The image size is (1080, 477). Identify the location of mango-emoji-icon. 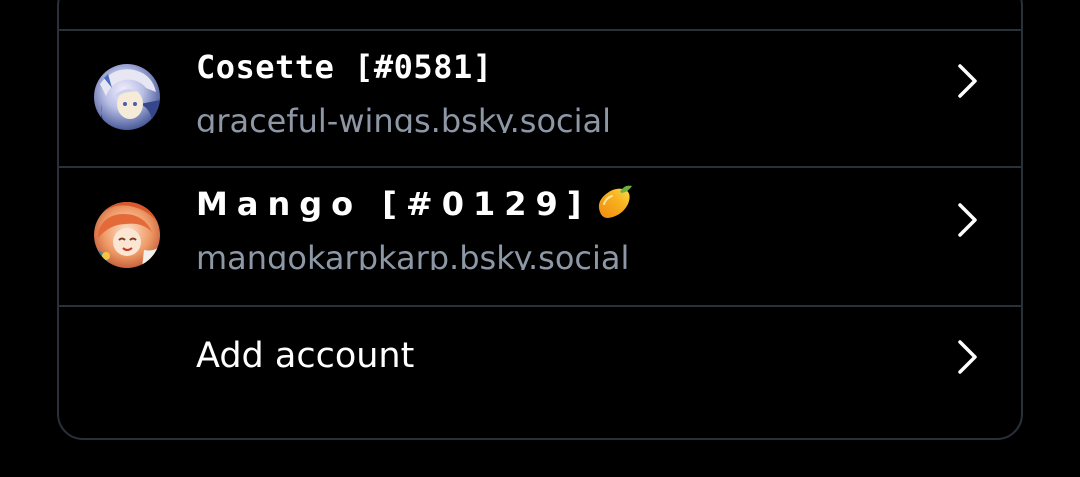
(616, 201).